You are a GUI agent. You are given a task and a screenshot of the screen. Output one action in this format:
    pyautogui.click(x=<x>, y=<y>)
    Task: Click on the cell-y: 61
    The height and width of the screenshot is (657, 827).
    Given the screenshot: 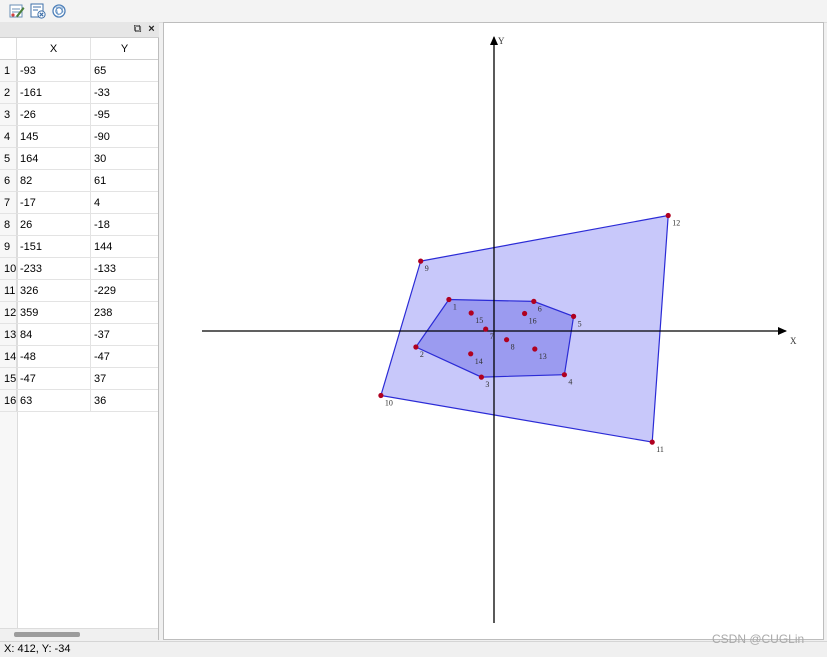 What is the action you would take?
    pyautogui.click(x=124, y=181)
    